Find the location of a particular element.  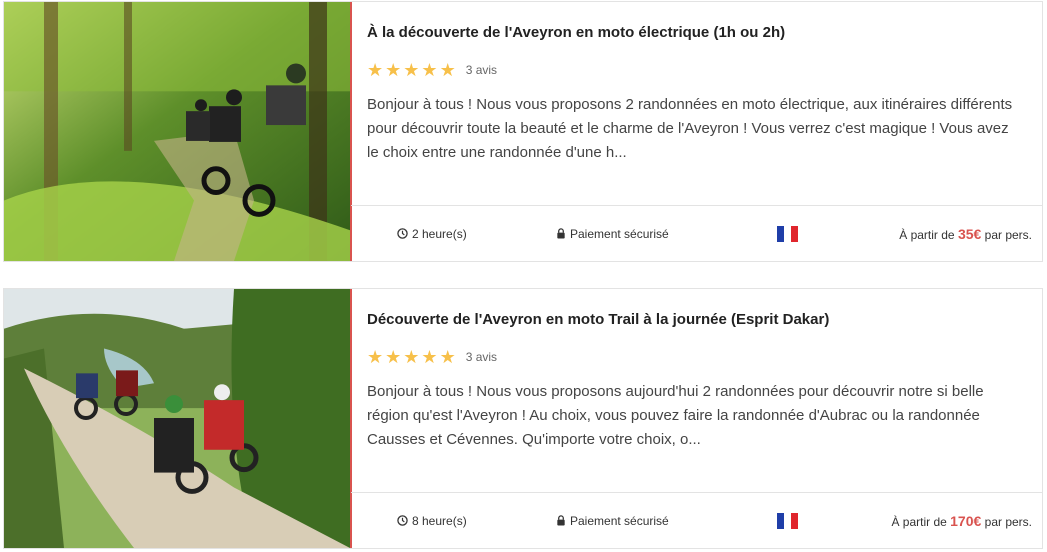

price: À partir de 170€ par pers. is located at coordinates (961, 521).